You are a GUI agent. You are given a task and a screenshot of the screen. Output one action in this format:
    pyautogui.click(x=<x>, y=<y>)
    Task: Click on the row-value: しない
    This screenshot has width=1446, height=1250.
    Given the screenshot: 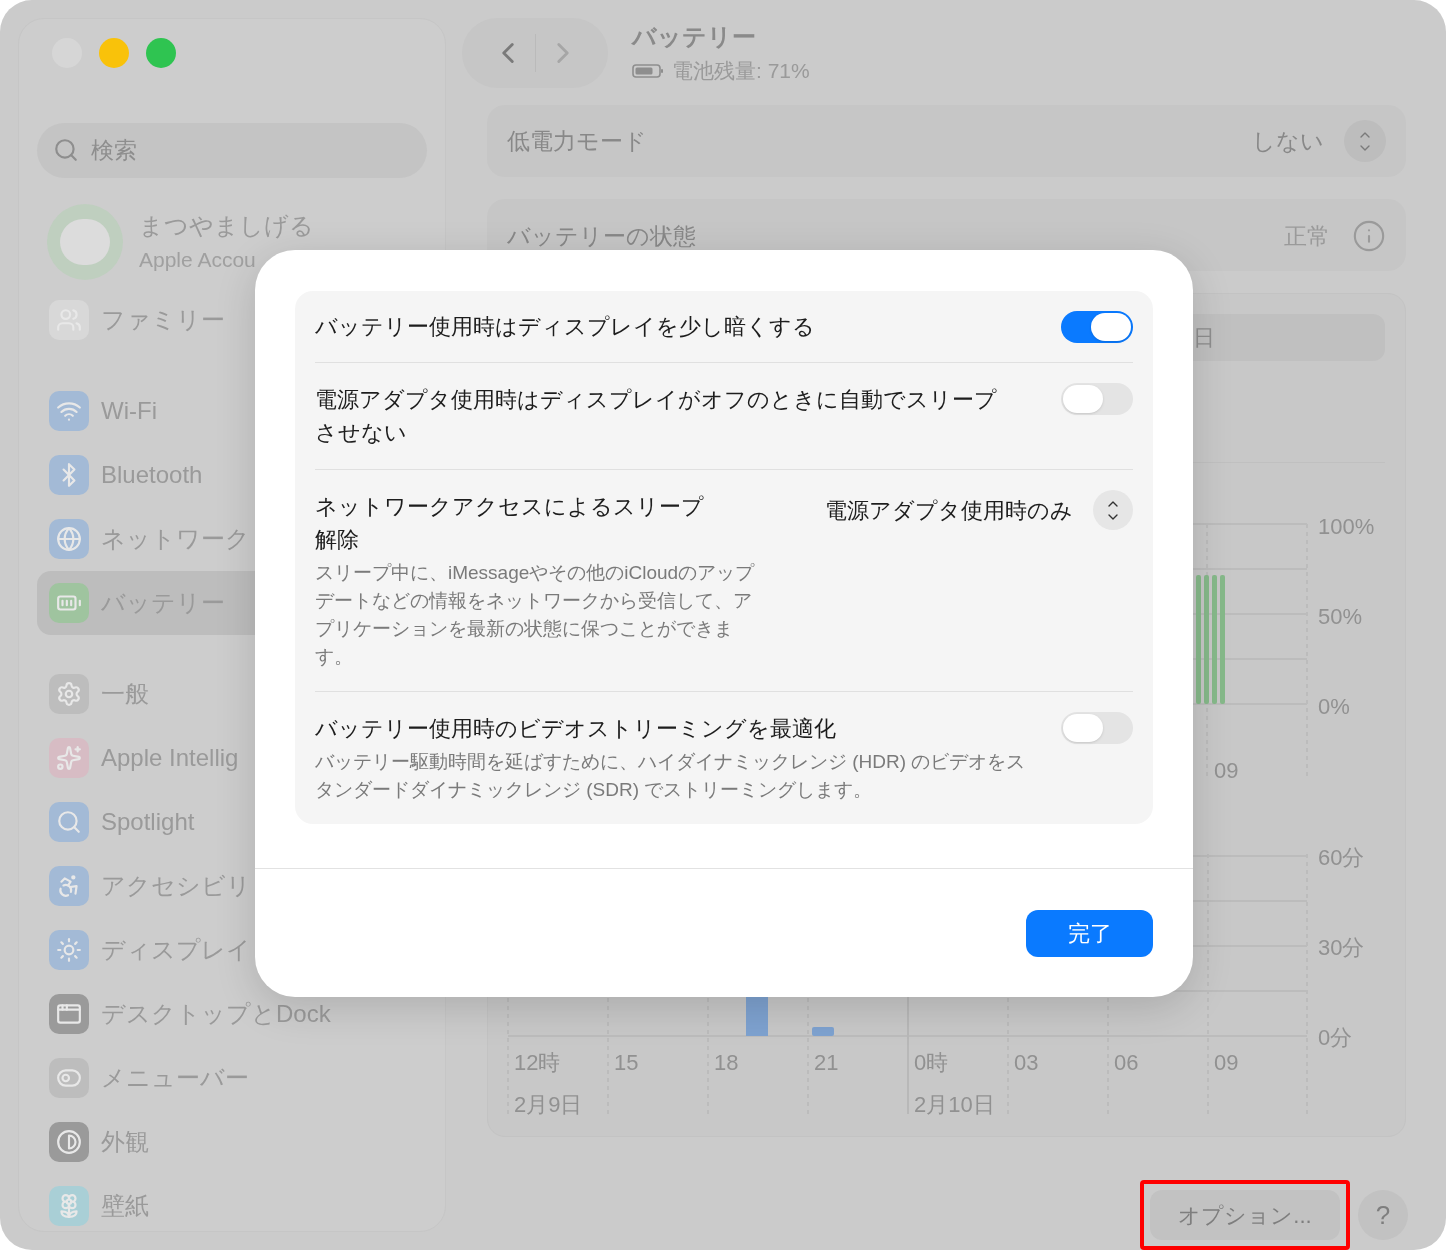 What is the action you would take?
    pyautogui.click(x=1288, y=141)
    